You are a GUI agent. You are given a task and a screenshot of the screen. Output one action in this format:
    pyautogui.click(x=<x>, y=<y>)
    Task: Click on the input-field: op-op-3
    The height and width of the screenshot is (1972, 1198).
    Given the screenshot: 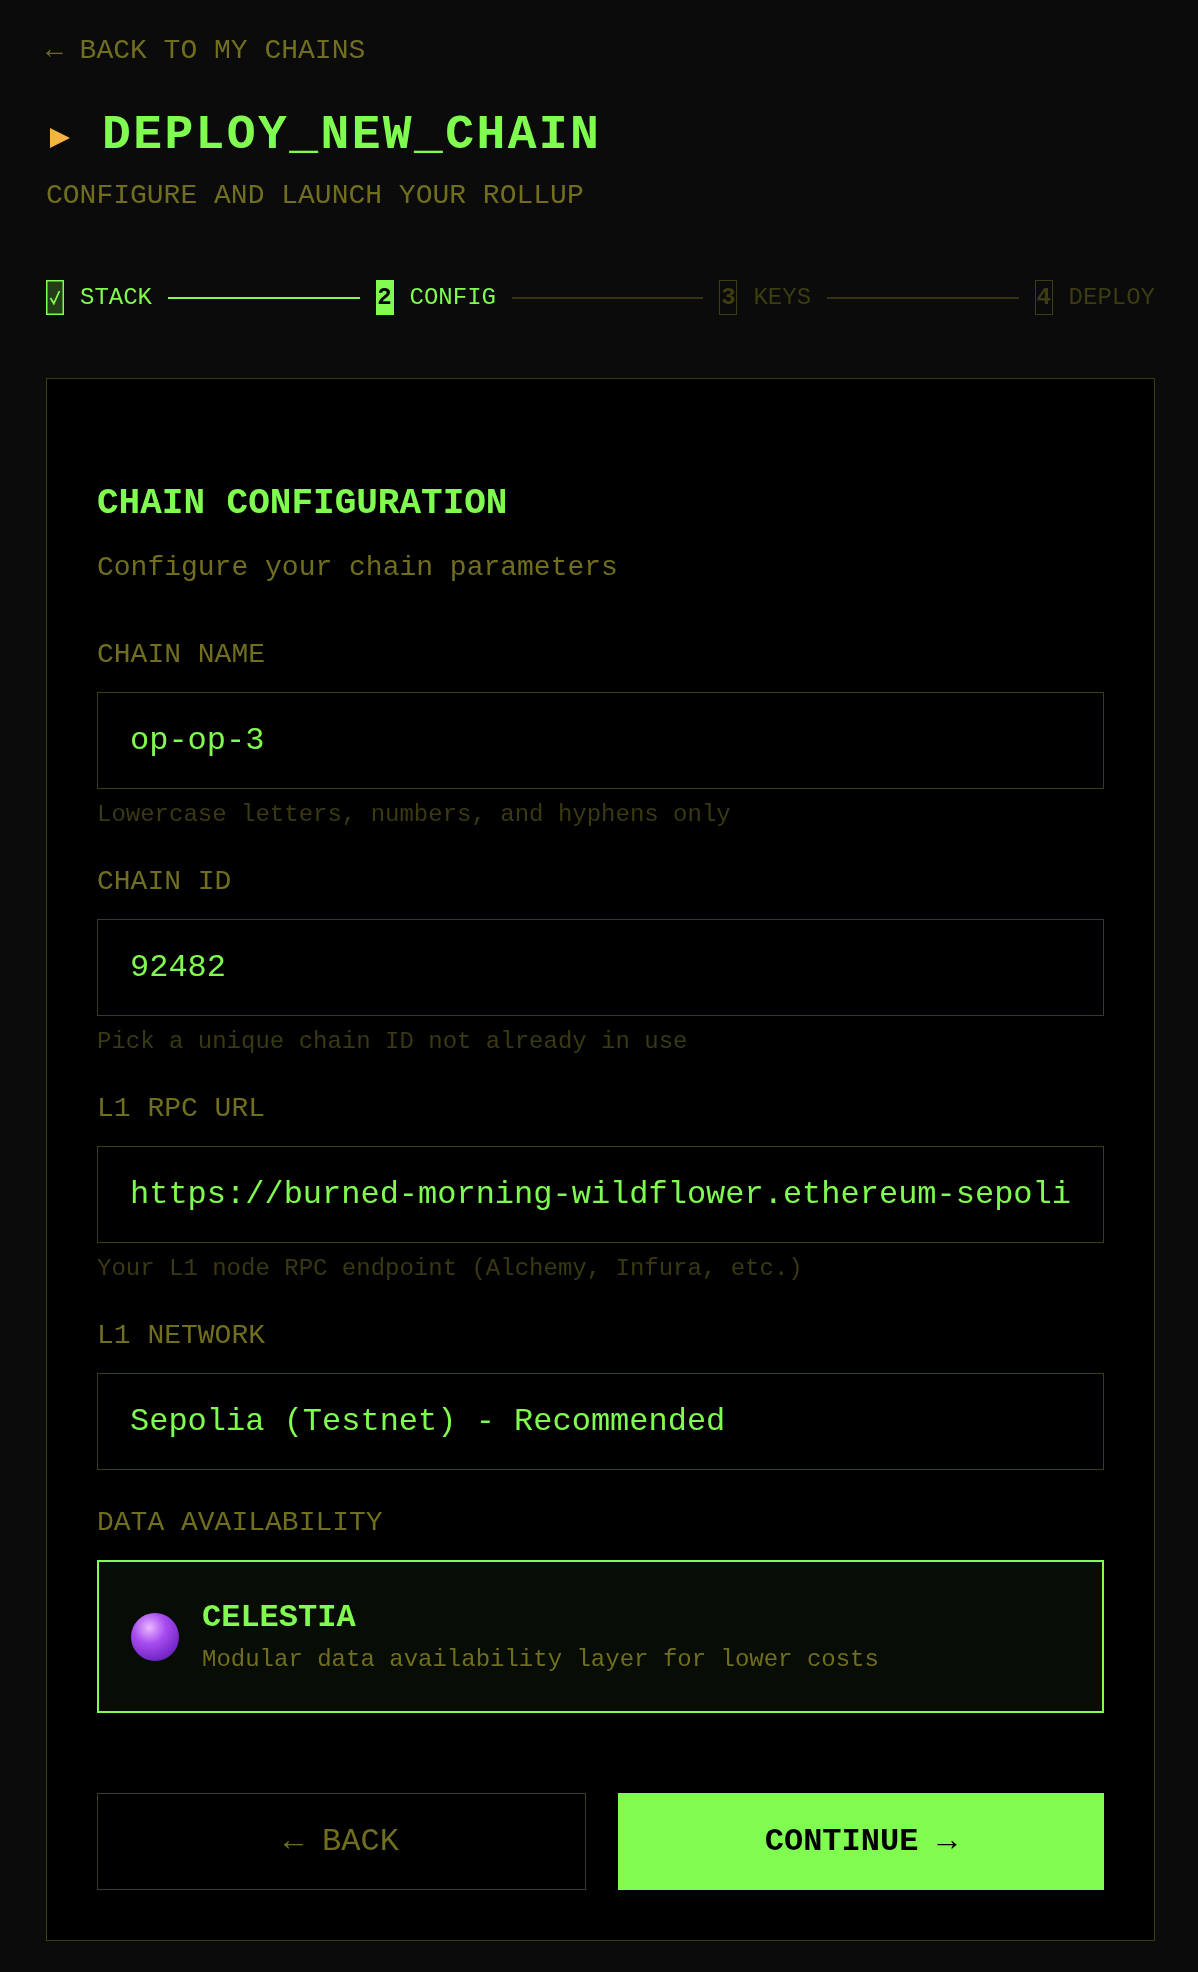 What is the action you would take?
    pyautogui.click(x=600, y=740)
    